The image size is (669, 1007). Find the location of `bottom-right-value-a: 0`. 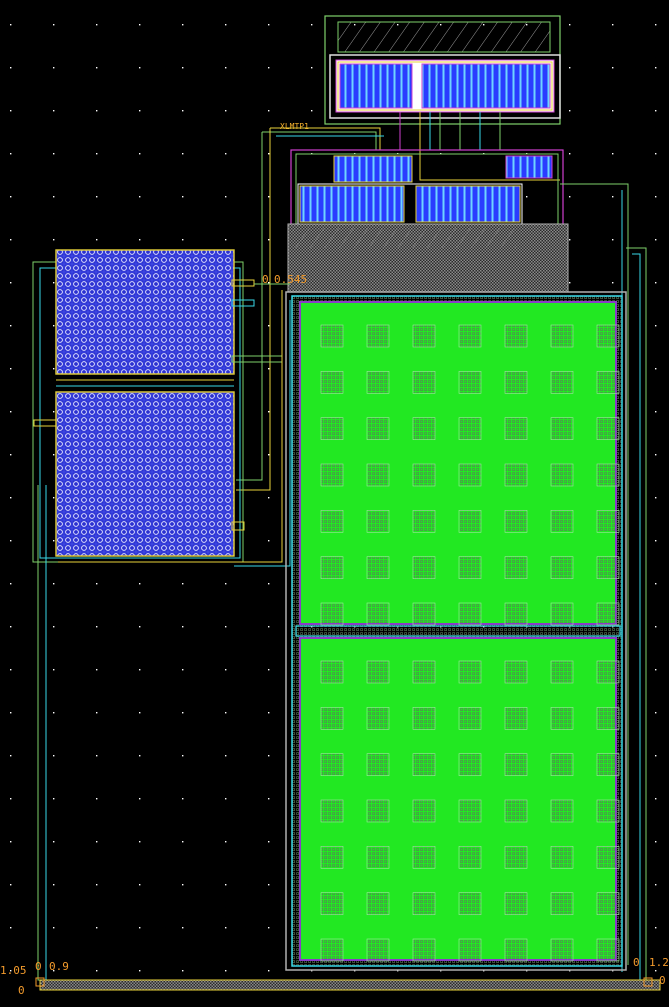

bottom-right-value-a: 0 is located at coordinates (636, 962).